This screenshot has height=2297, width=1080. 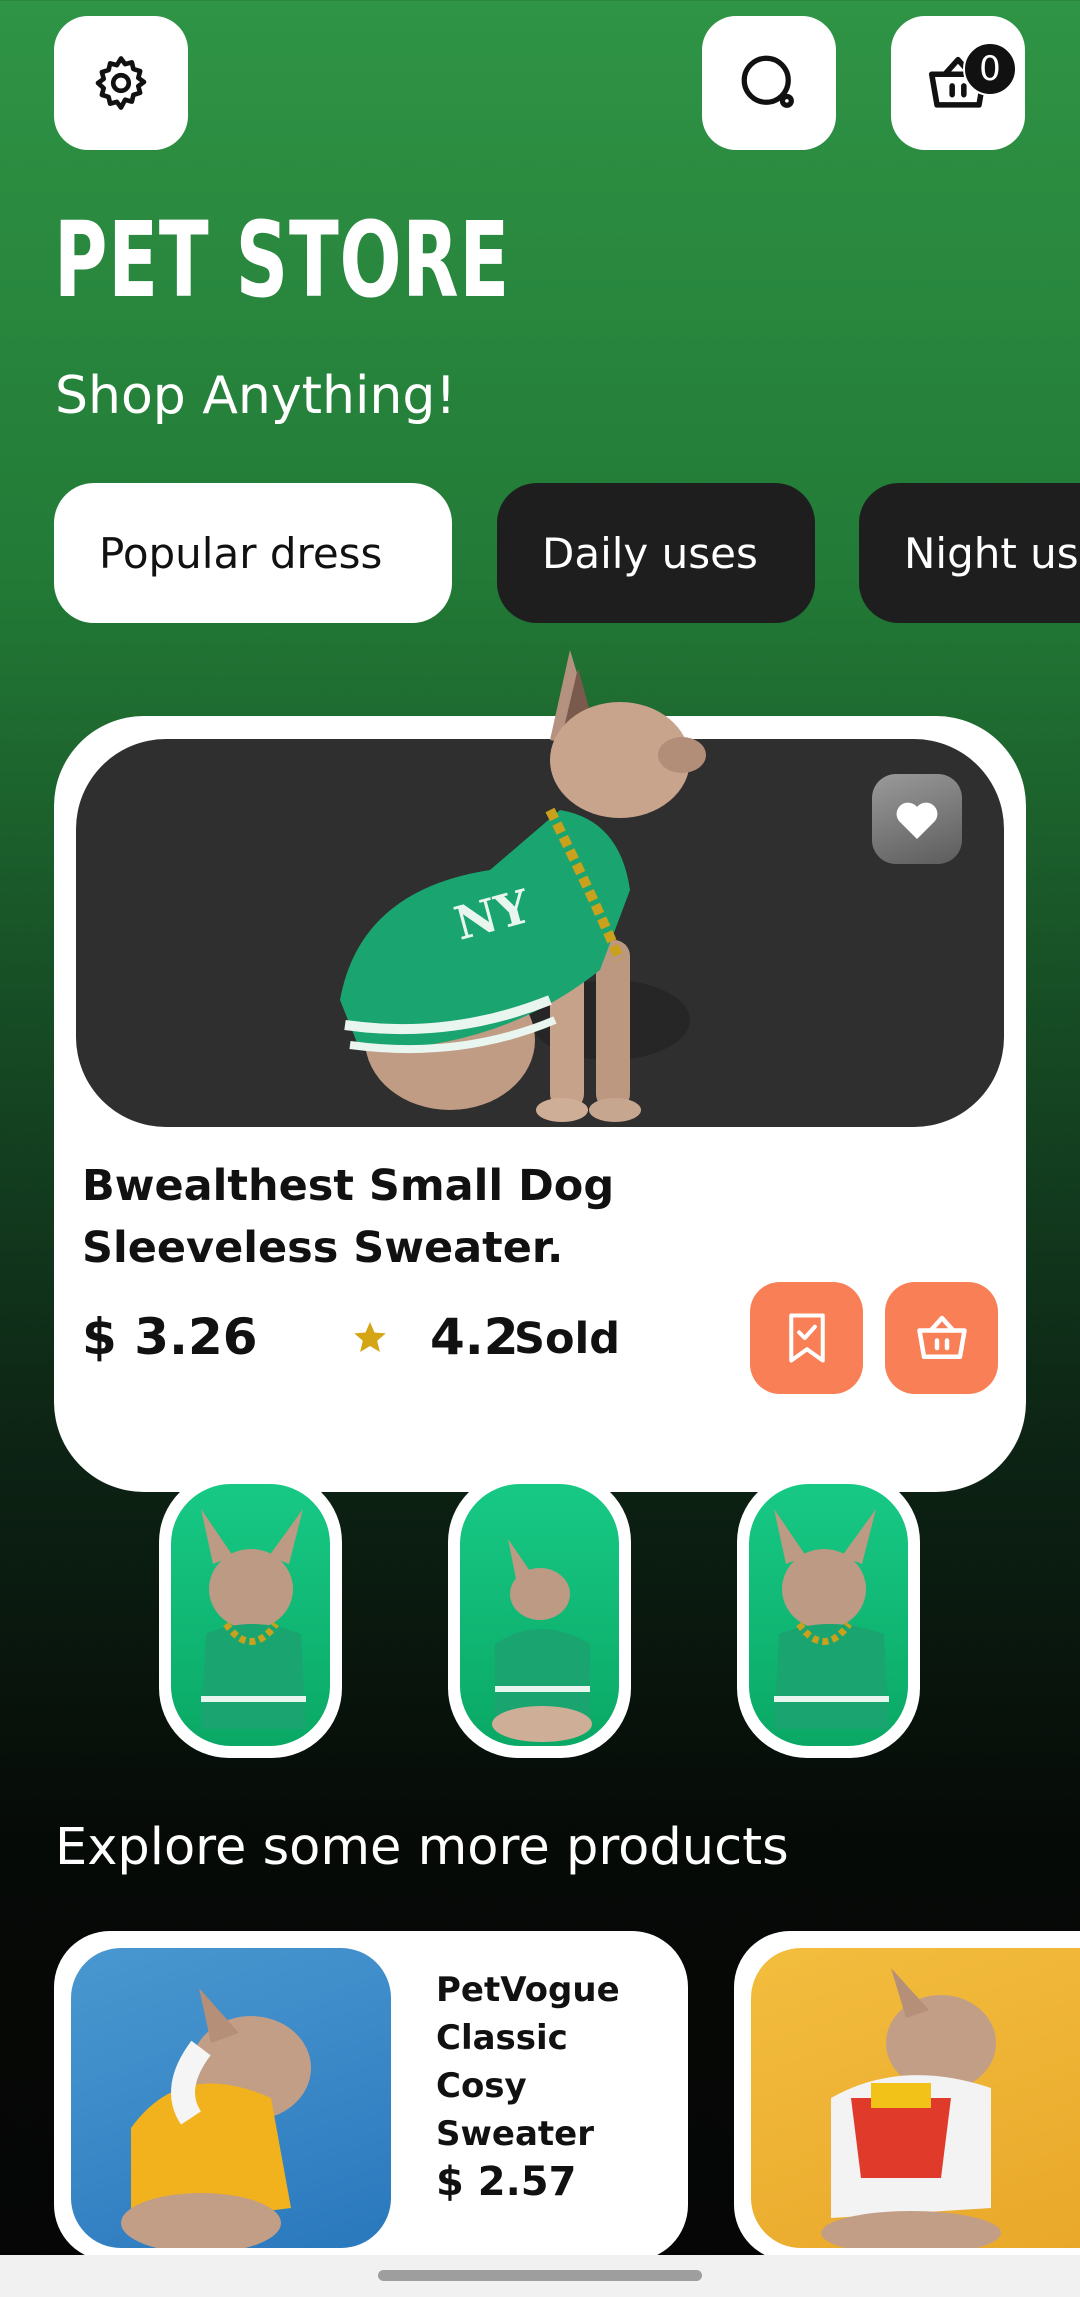 What do you see at coordinates (474, 1337) in the screenshot?
I see `rating-value: 4.2` at bounding box center [474, 1337].